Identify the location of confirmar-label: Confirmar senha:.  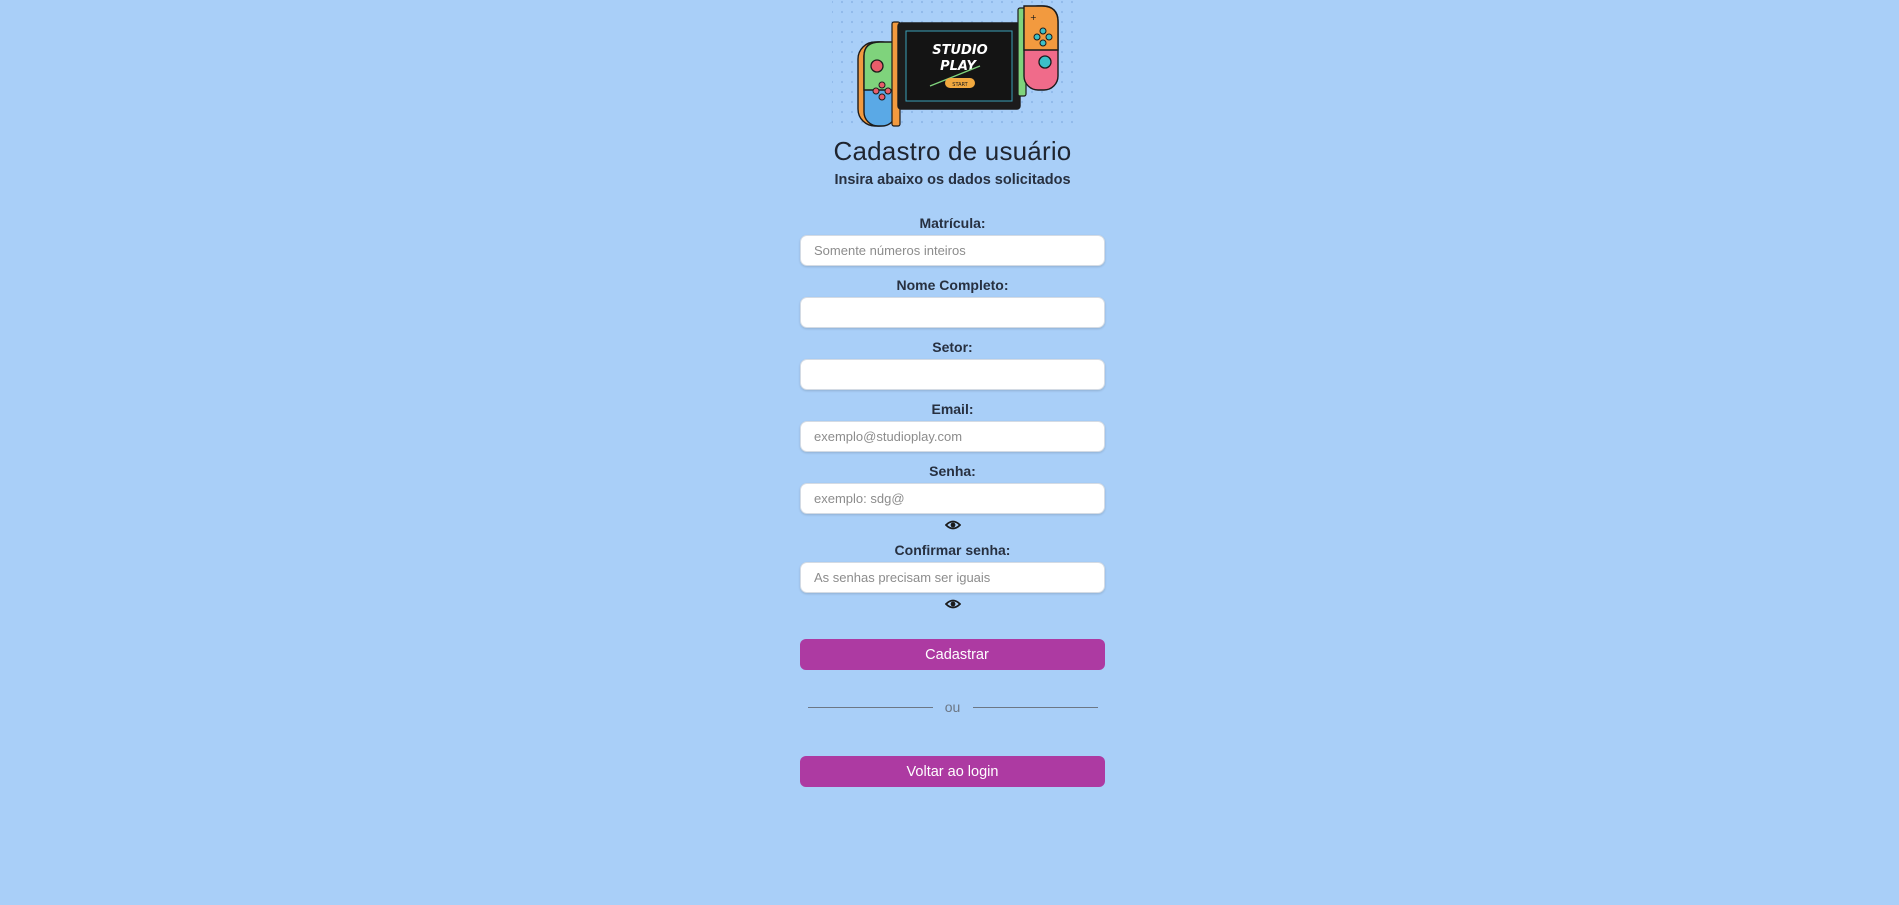
(952, 550).